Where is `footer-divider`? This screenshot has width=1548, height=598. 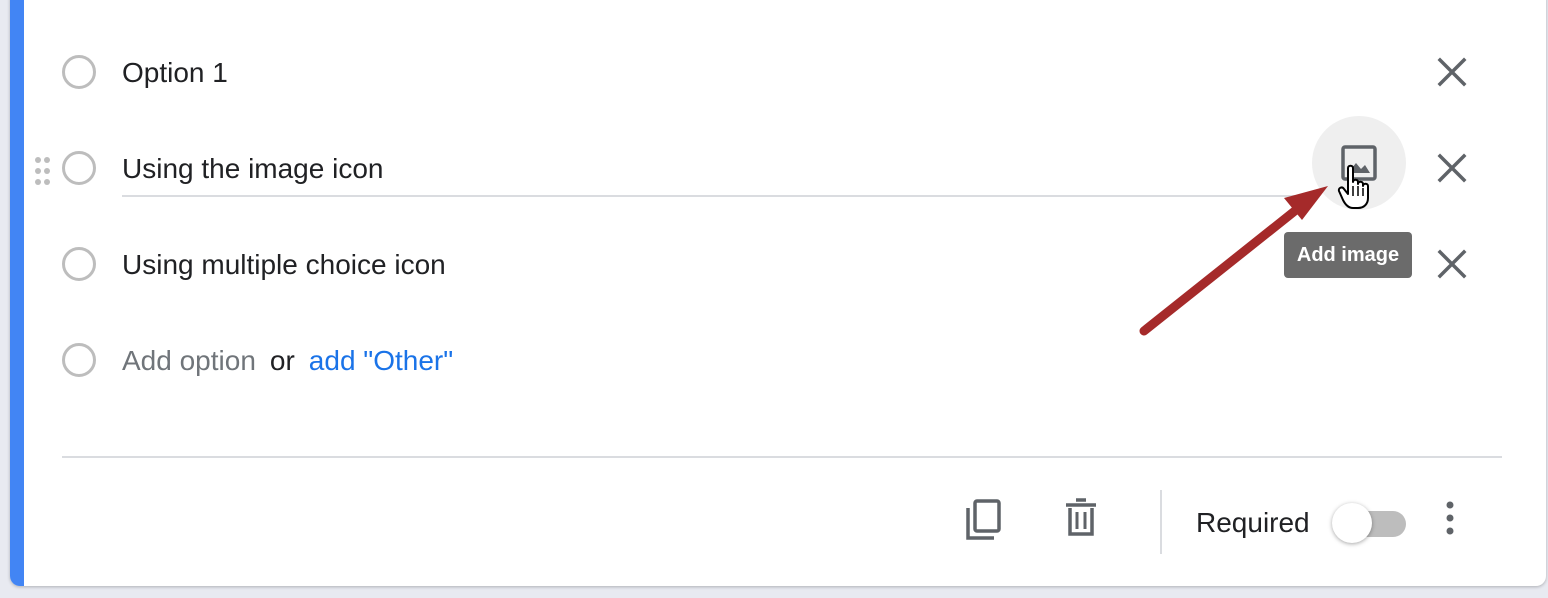
footer-divider is located at coordinates (782, 457).